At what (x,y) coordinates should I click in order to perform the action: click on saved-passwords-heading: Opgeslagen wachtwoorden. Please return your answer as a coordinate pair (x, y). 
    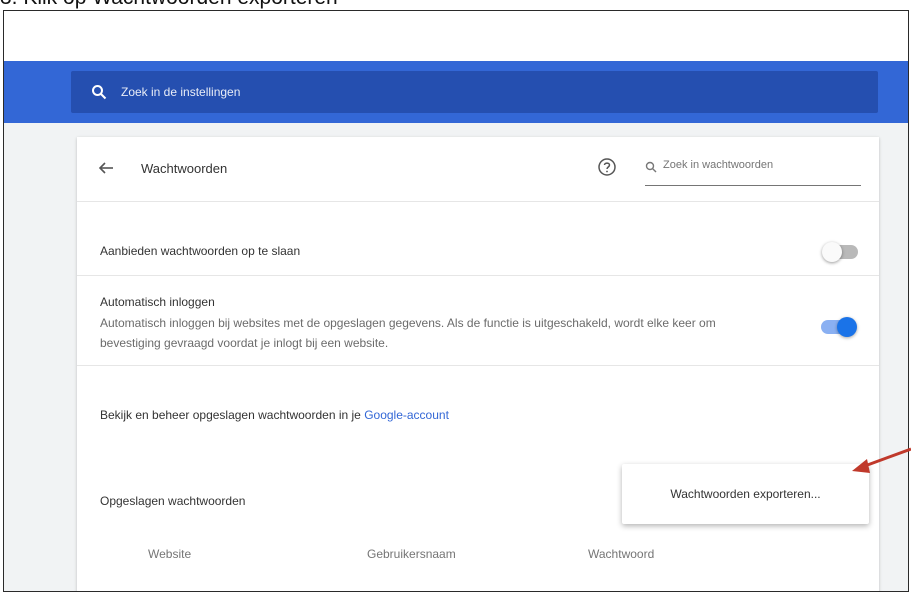
    Looking at the image, I should click on (173, 501).